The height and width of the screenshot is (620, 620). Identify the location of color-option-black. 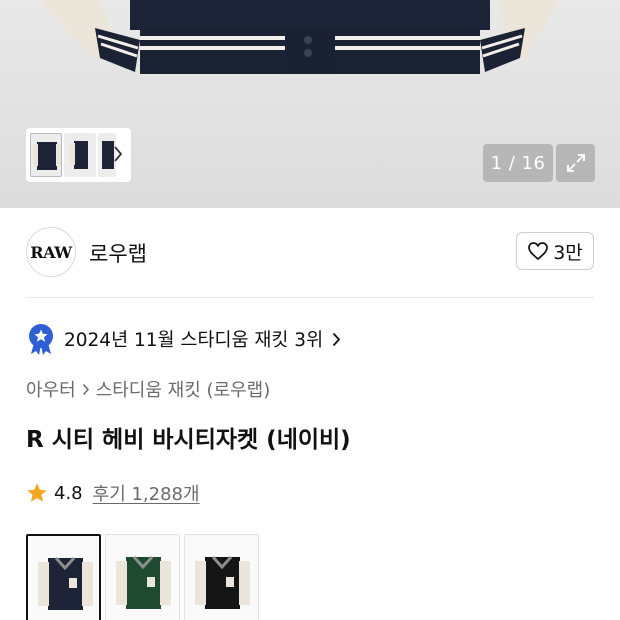
(221, 577).